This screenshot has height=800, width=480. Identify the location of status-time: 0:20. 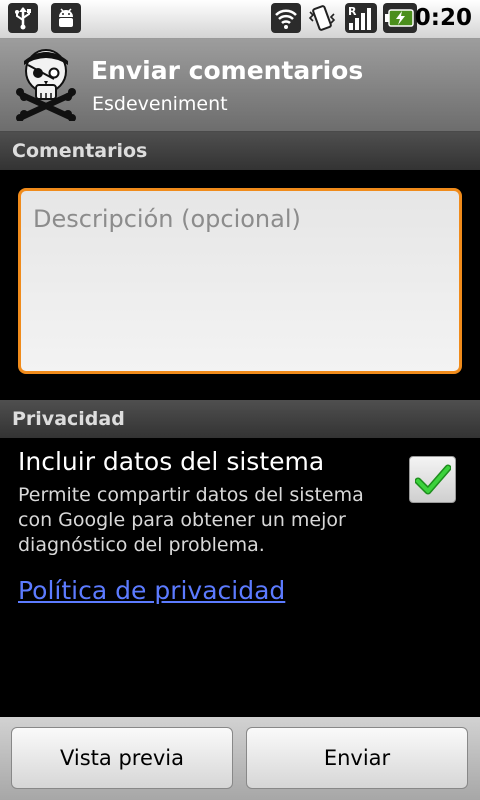
(443, 18).